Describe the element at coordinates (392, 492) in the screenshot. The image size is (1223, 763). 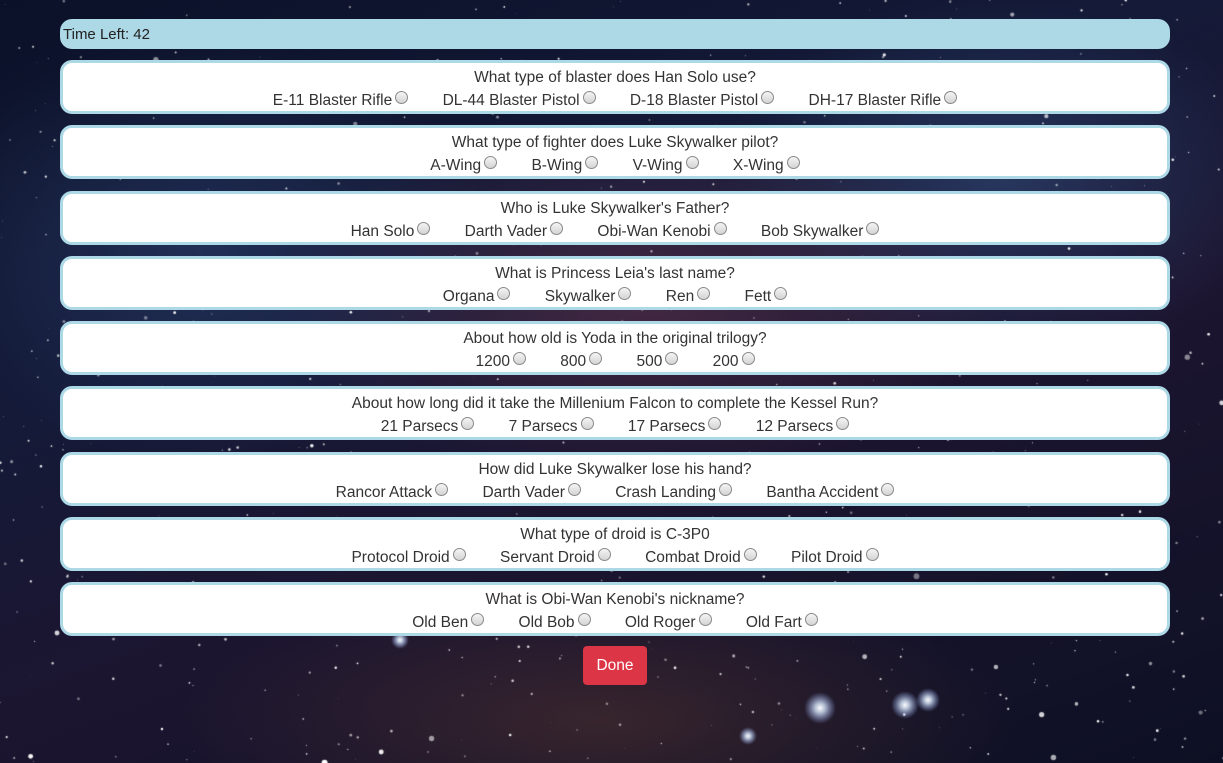
I see `answer-option: Rancor Attack` at that location.